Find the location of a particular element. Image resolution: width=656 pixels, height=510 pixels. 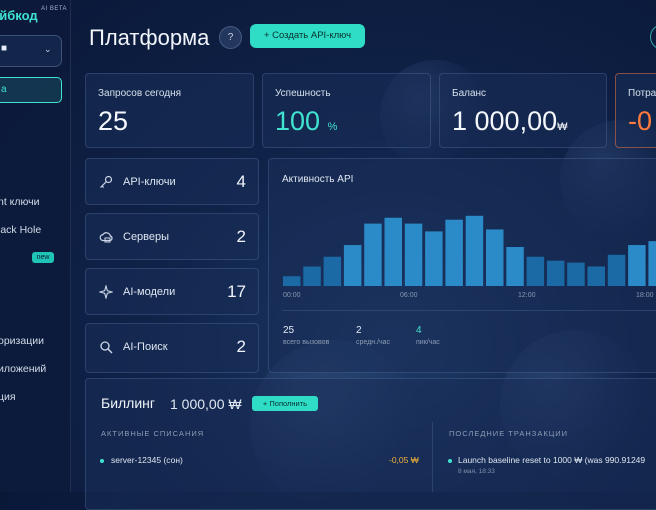

summary-total-value: 25 is located at coordinates (289, 330).